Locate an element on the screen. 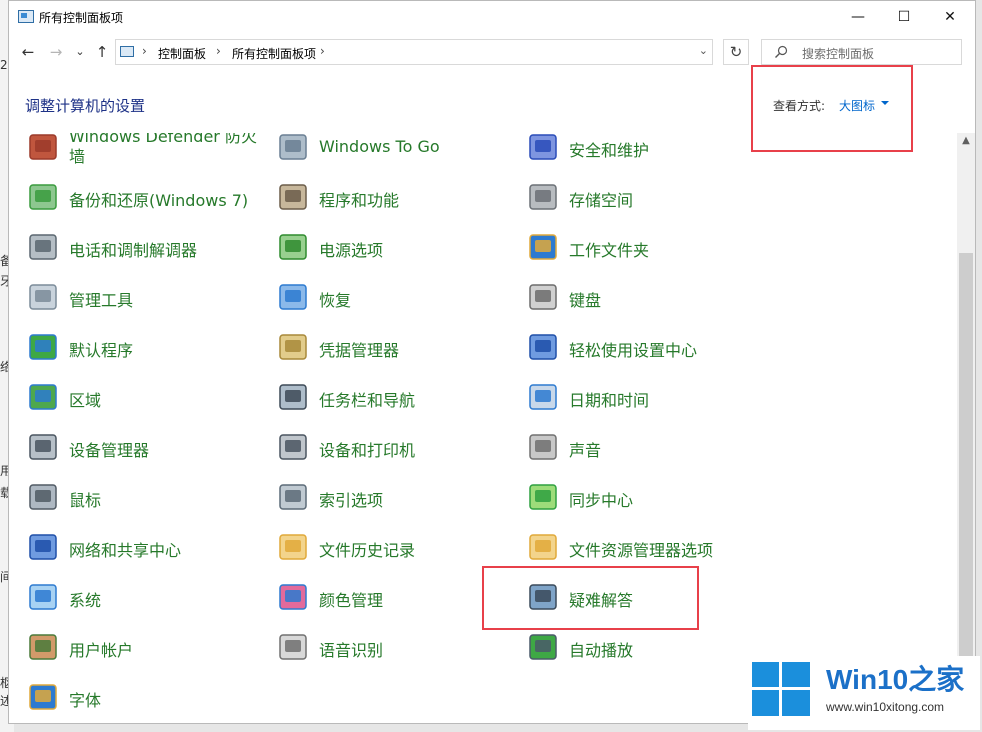 This screenshot has width=982, height=732. item-label: 自动播放 is located at coordinates (601, 650).